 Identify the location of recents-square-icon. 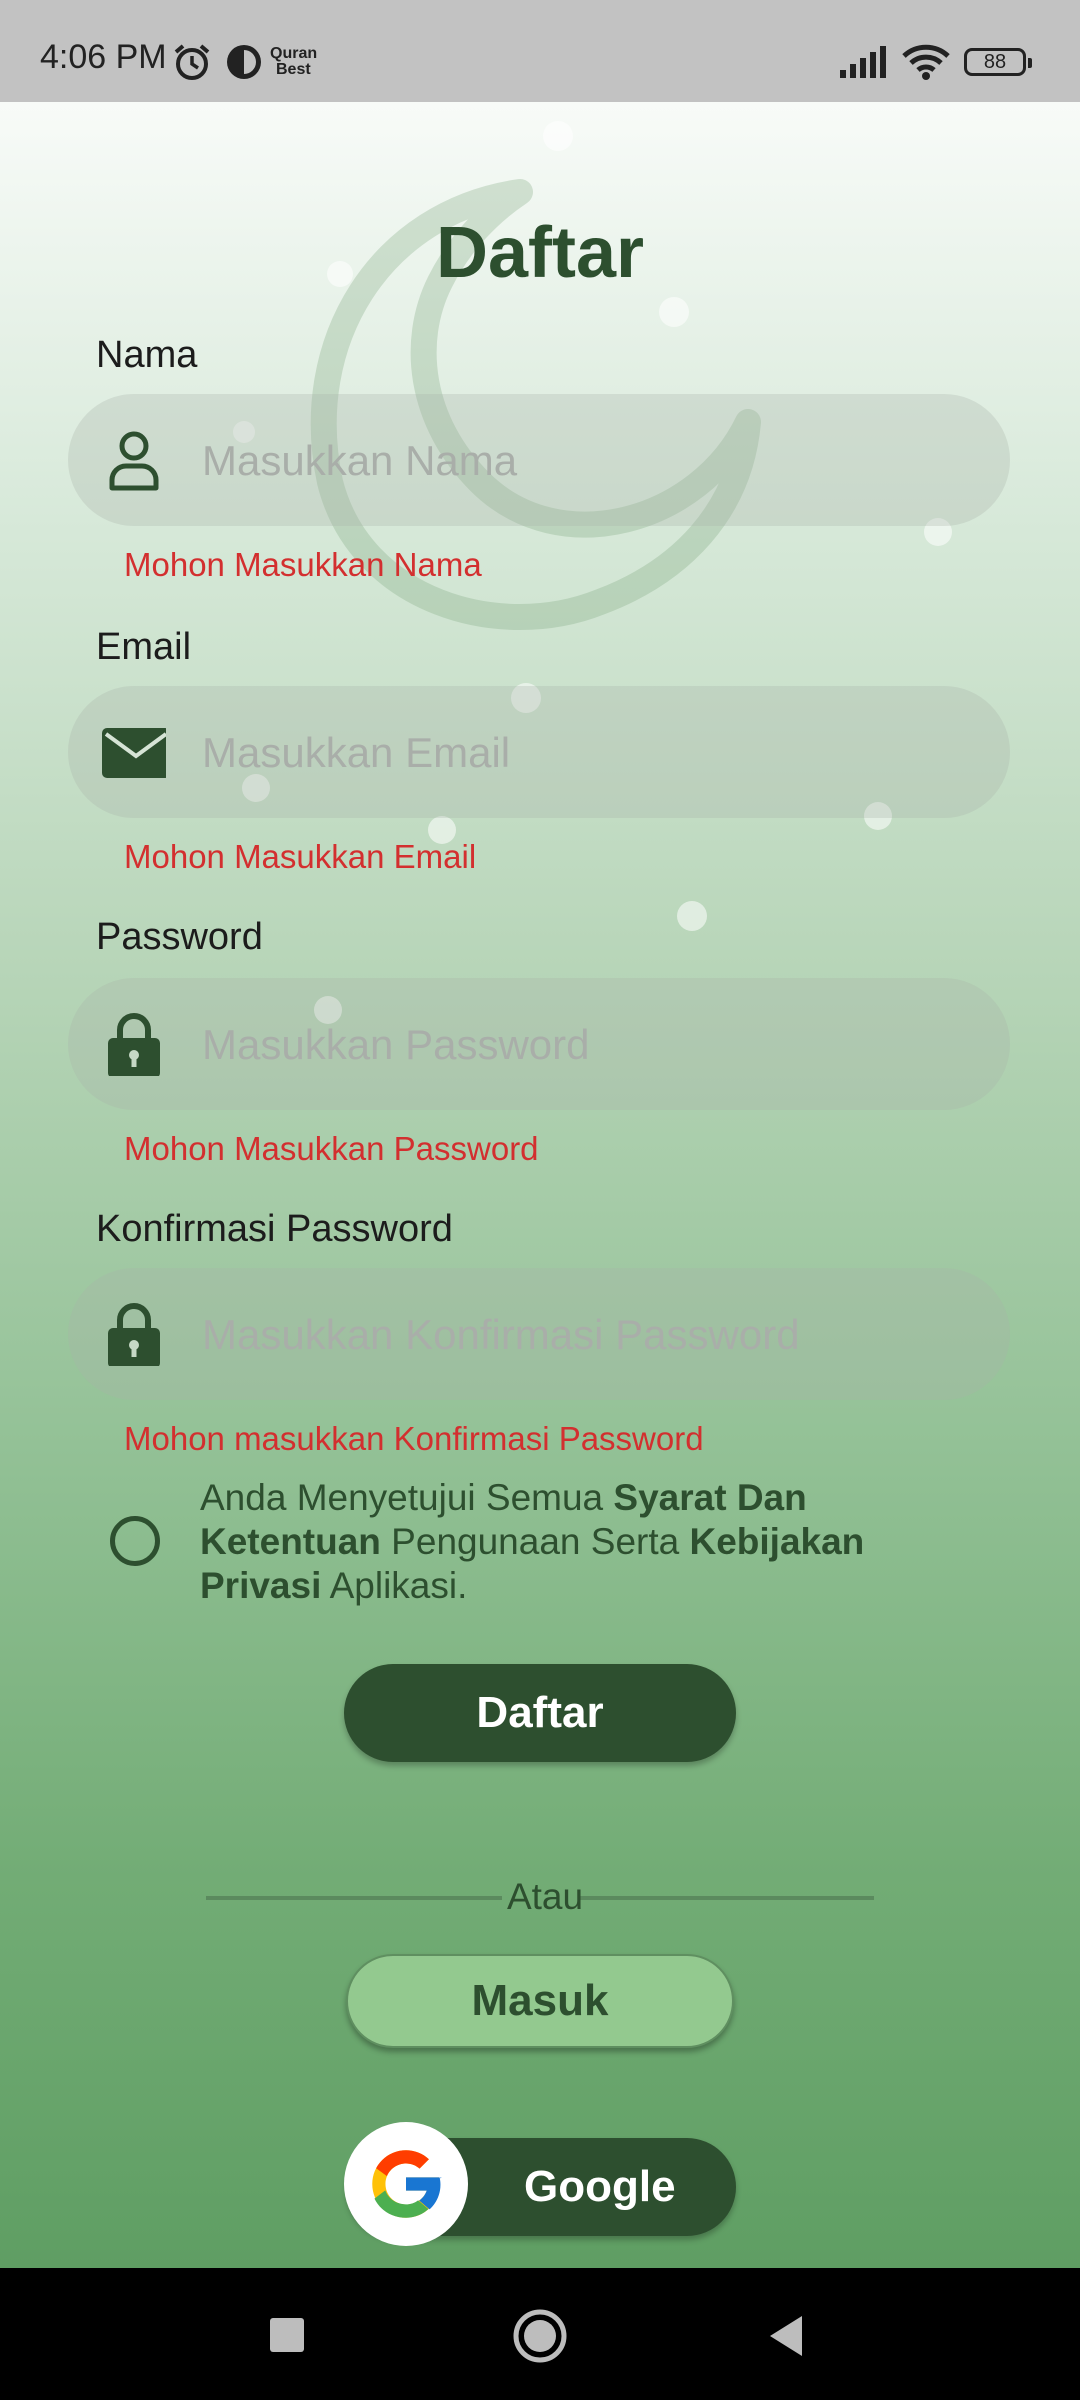
(288, 2336).